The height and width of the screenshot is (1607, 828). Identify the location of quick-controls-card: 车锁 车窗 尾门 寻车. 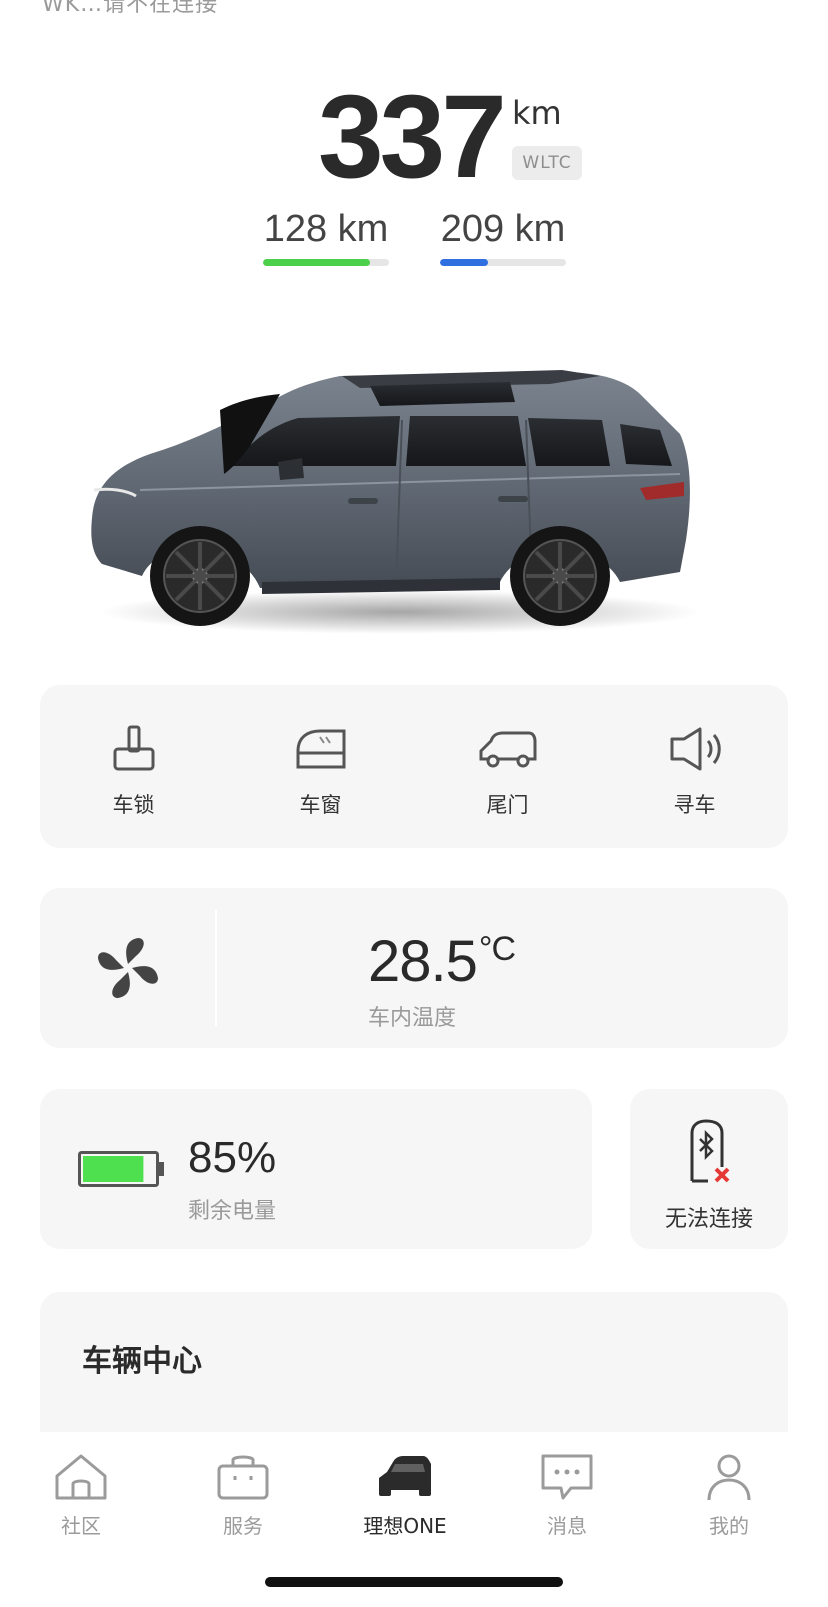
(414, 766).